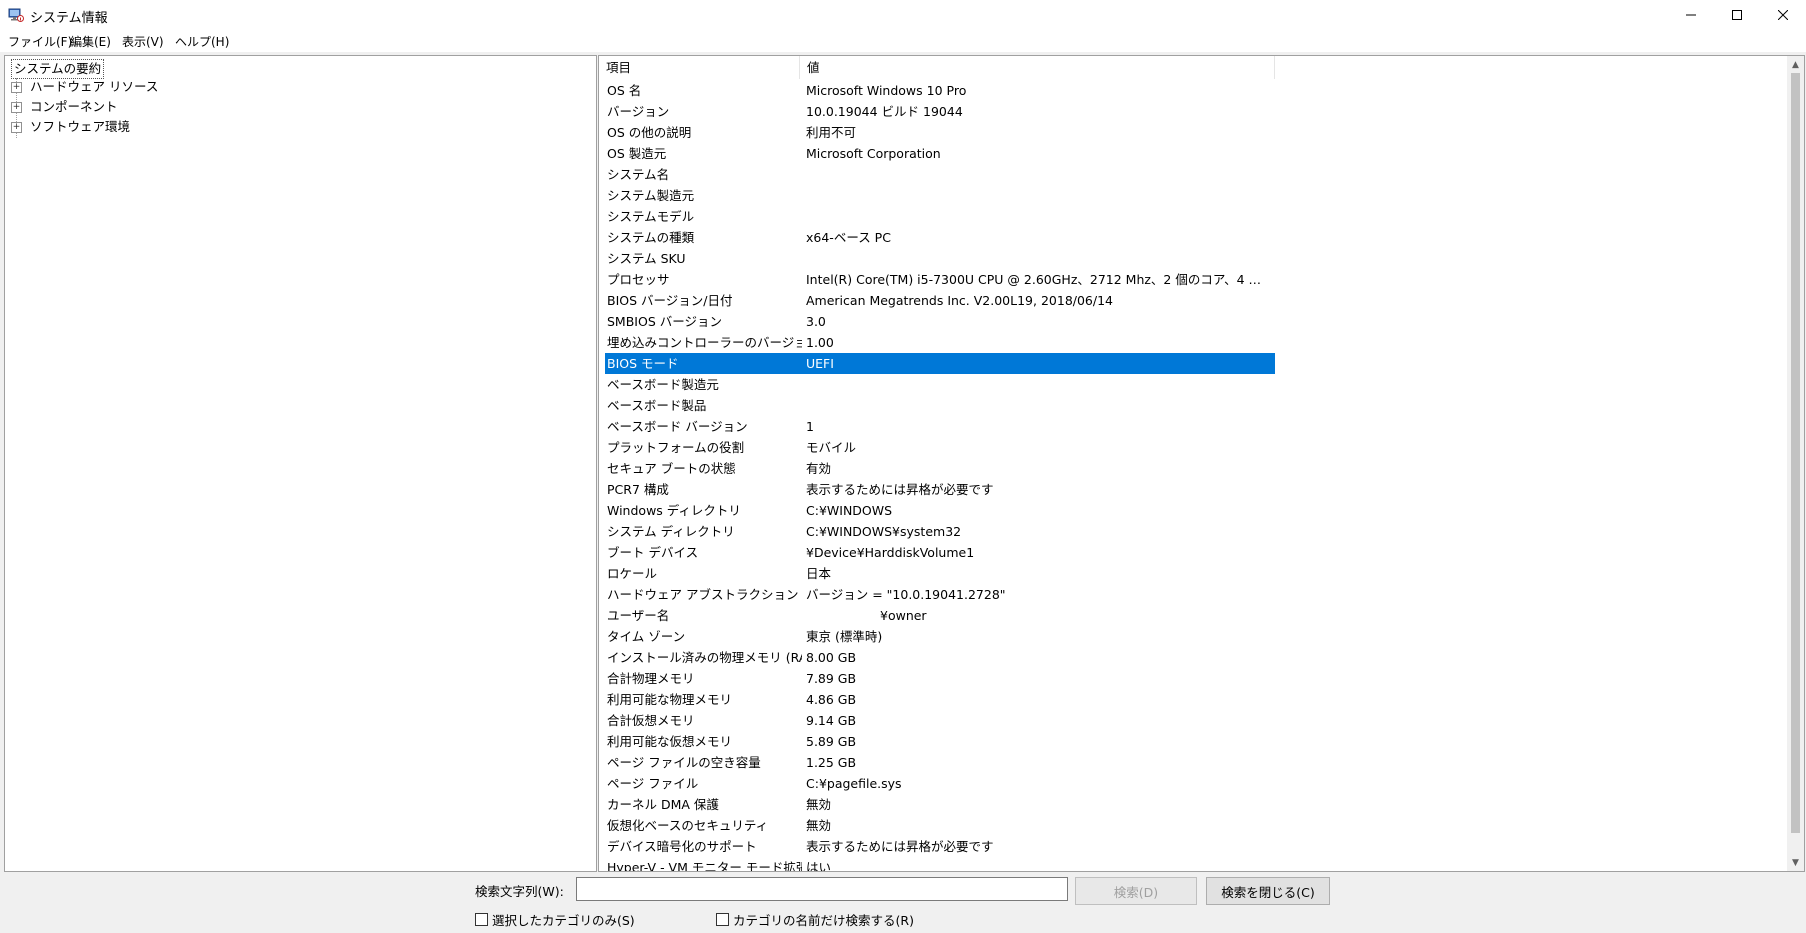 The width and height of the screenshot is (1806, 933). I want to click on table-row: システムモデル, so click(940, 216).